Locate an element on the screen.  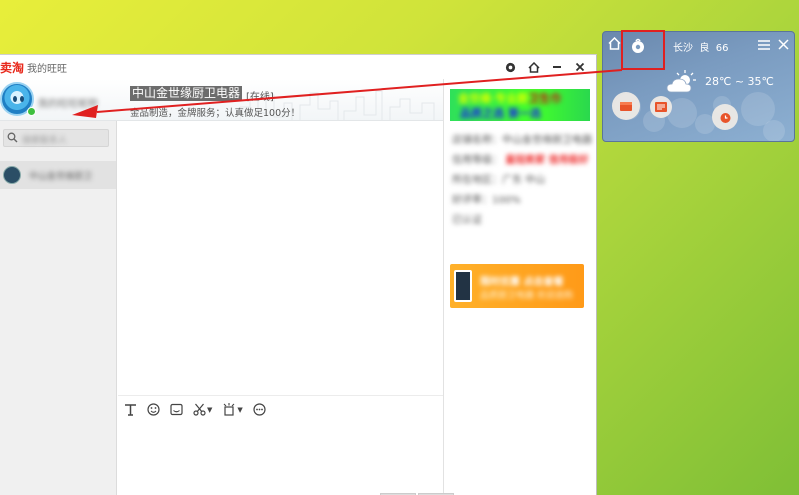
info-location: 所在地区：广东 中山 is located at coordinates (499, 180).